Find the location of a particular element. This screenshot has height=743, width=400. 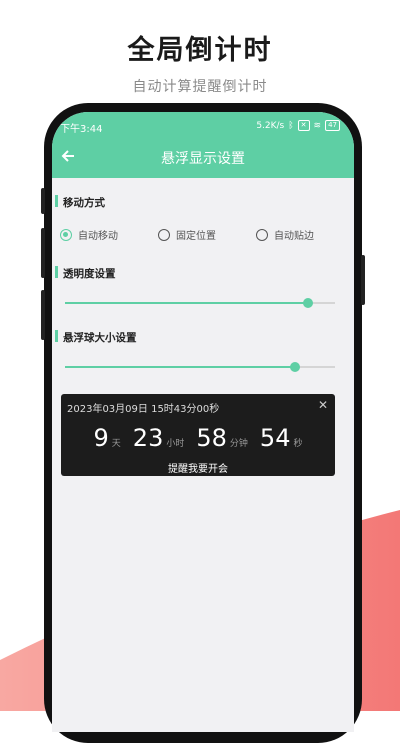

wifi-icon: ≋ is located at coordinates (317, 125).